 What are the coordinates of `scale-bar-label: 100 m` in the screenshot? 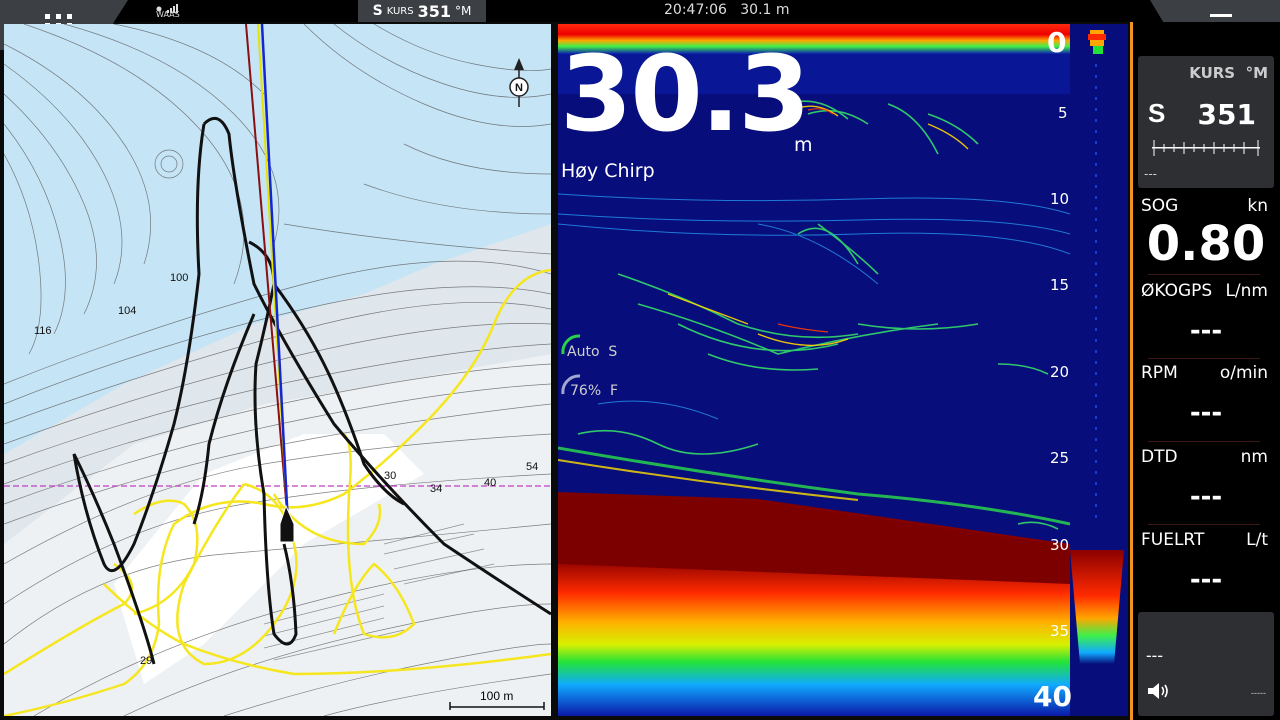 It's located at (497, 696).